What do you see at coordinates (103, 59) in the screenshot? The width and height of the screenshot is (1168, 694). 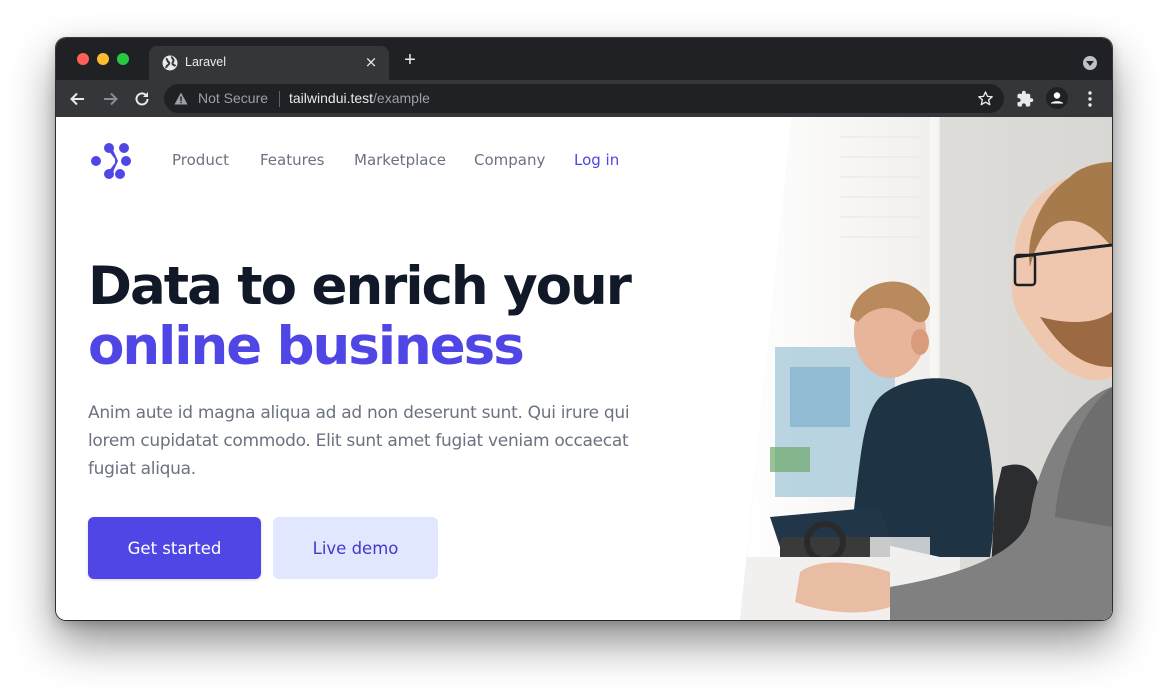 I see `minimize-window-button` at bounding box center [103, 59].